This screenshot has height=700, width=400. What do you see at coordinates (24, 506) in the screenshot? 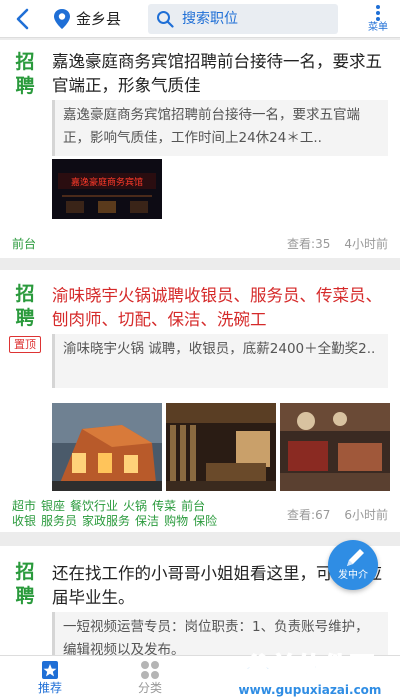
I see `tag-supermarket: 超市` at bounding box center [24, 506].